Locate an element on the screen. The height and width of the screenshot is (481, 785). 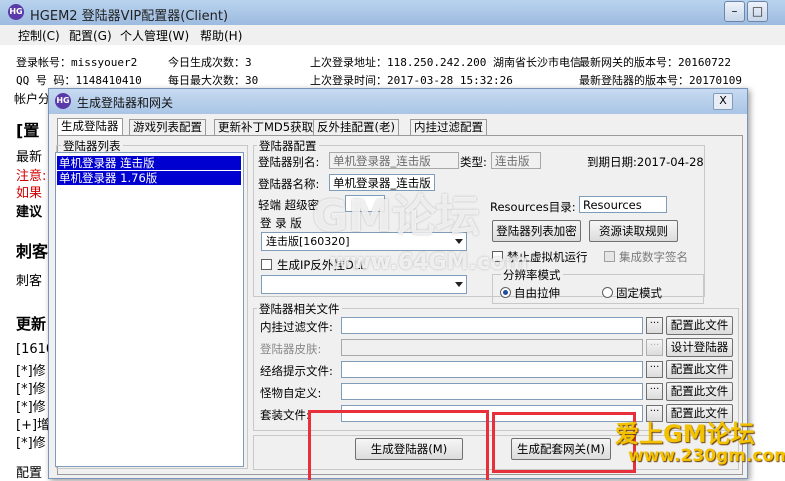
name-label: 登陆器名称: is located at coordinates (289, 184).